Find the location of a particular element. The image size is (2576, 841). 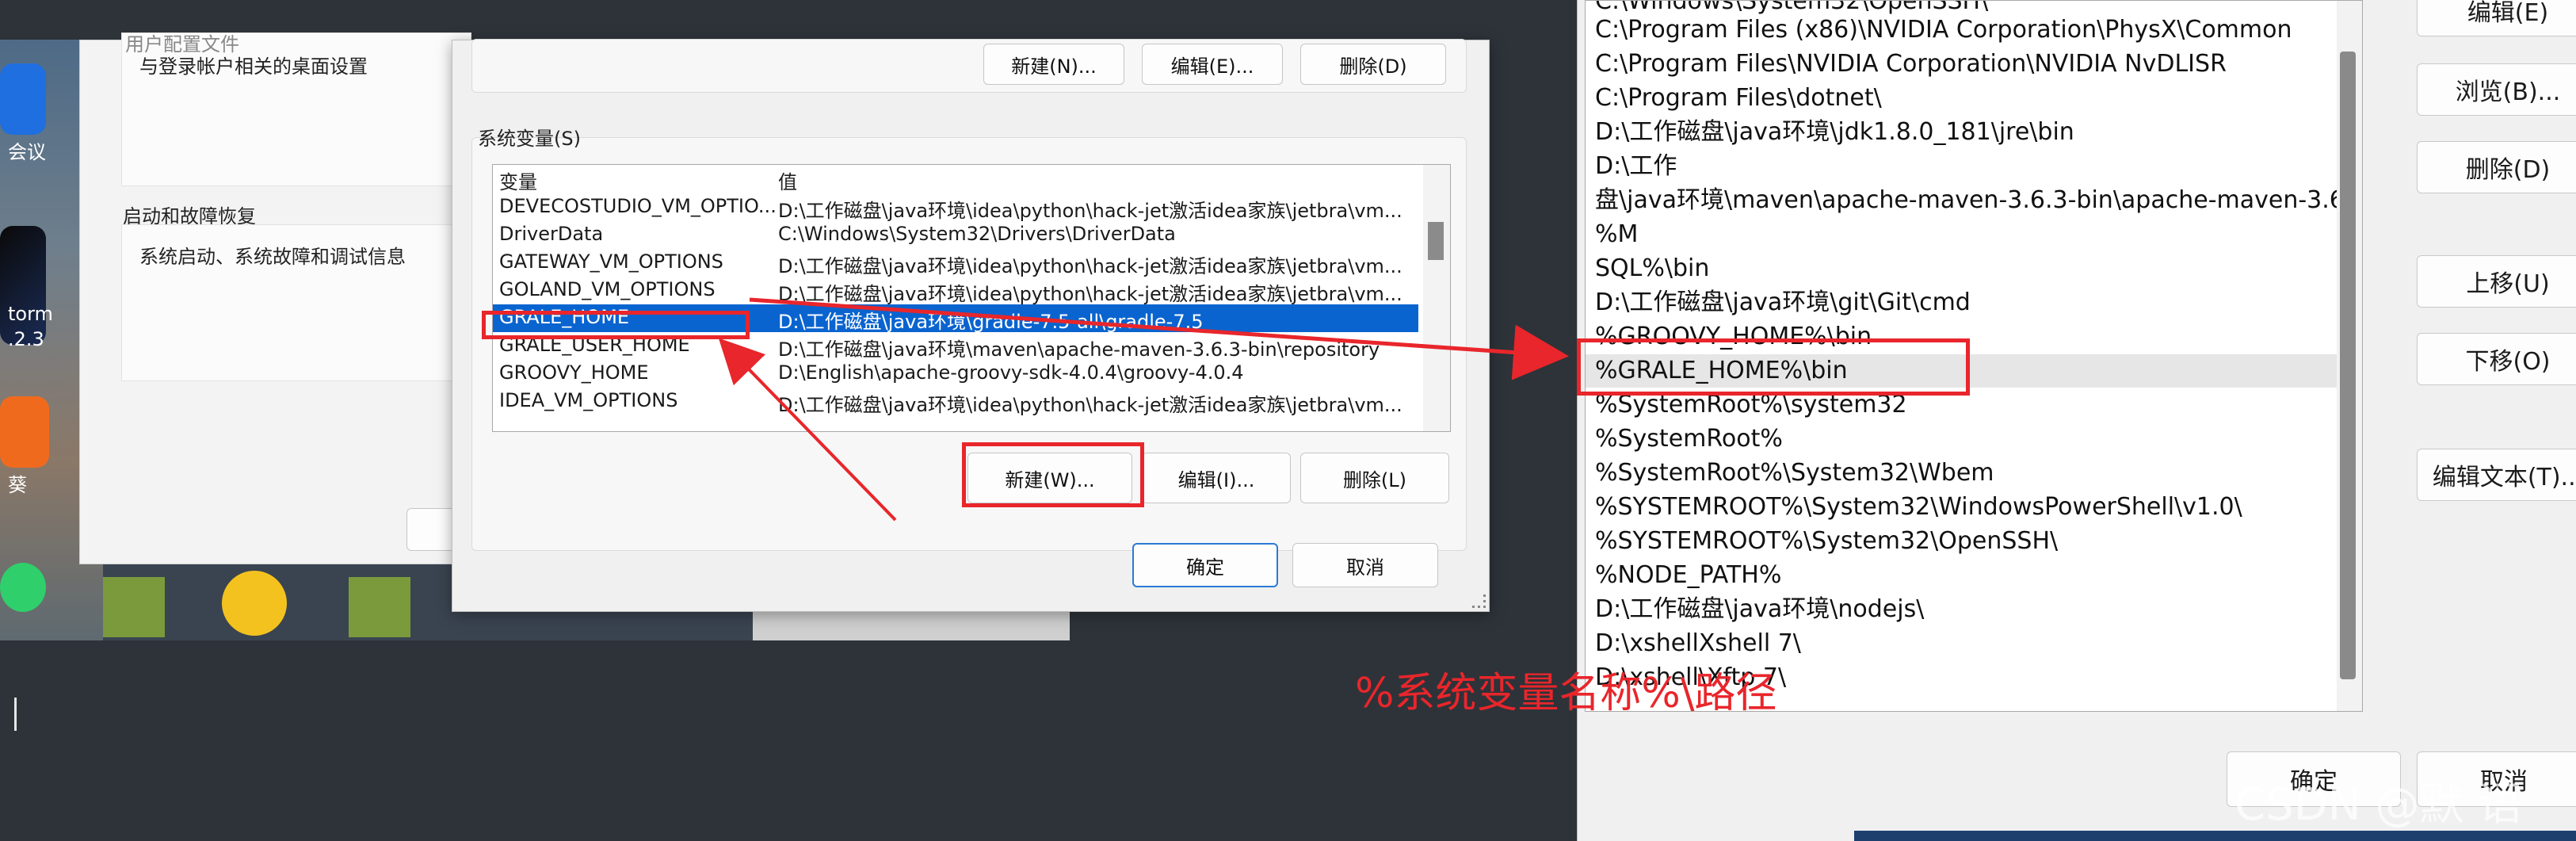

annotation-note: %系统变量名称%\路径 is located at coordinates (1566, 693).